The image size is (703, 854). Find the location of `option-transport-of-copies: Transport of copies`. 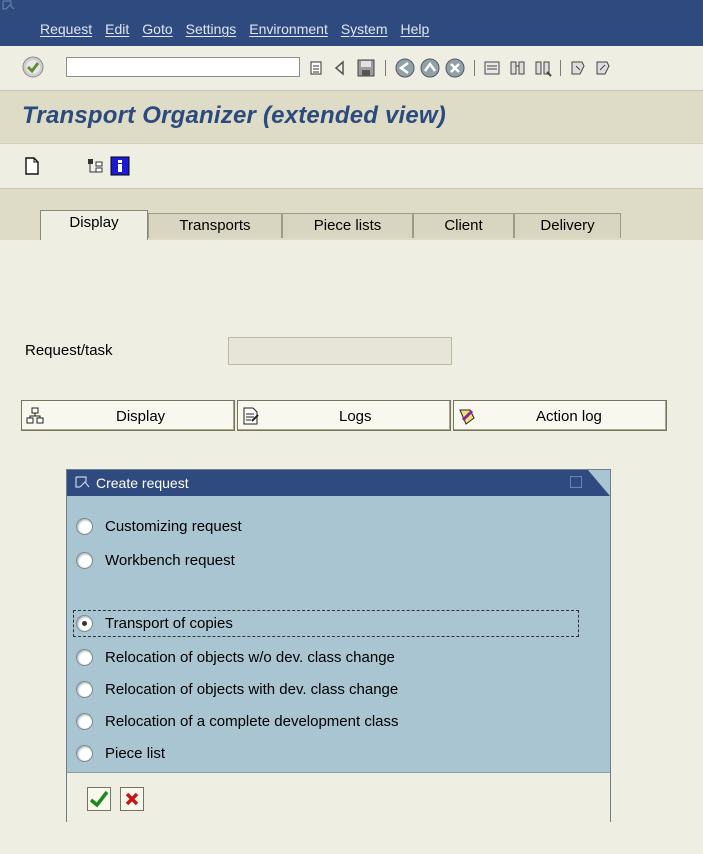

option-transport-of-copies: Transport of copies is located at coordinates (154, 623).